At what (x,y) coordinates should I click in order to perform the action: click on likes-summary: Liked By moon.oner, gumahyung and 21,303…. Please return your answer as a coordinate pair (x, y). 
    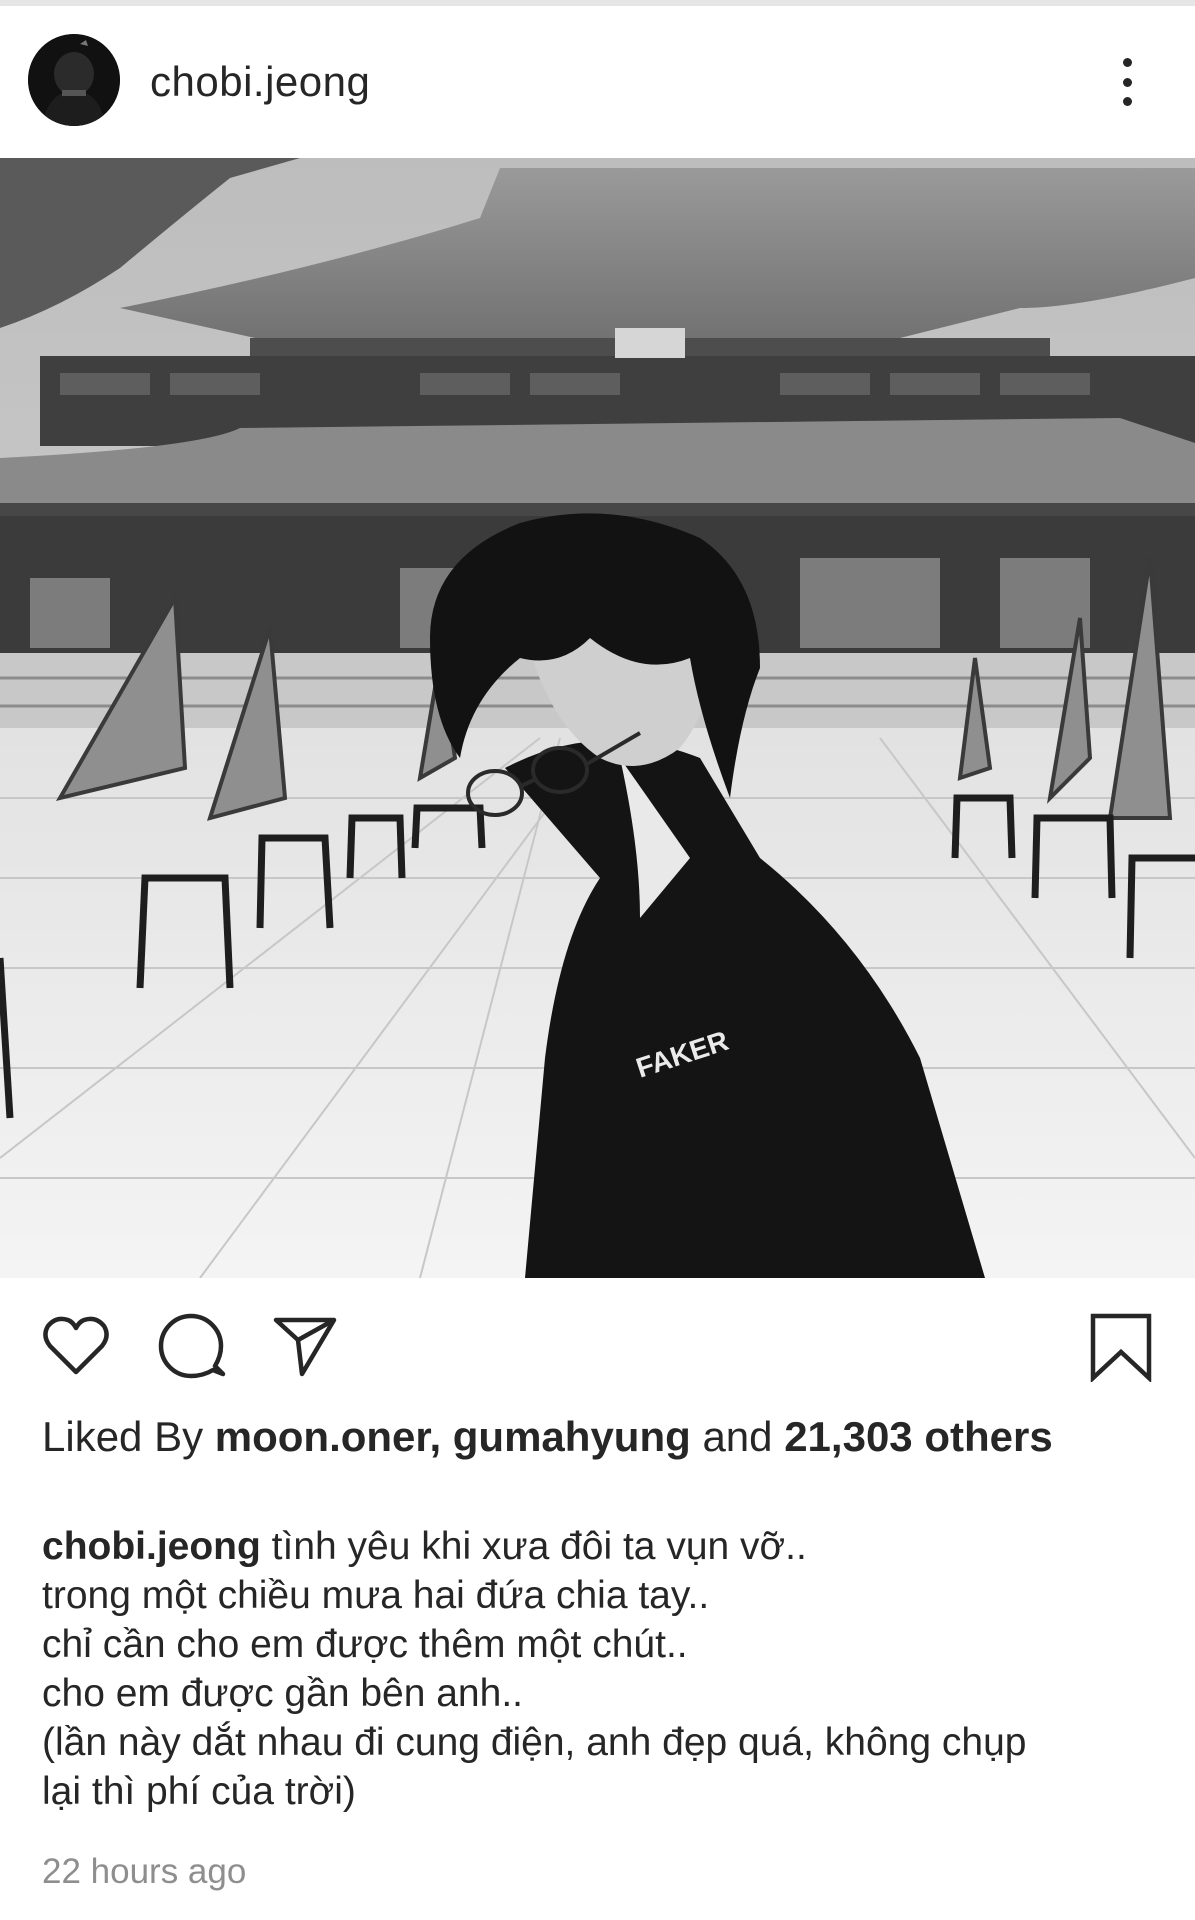
    Looking at the image, I should click on (597, 1437).